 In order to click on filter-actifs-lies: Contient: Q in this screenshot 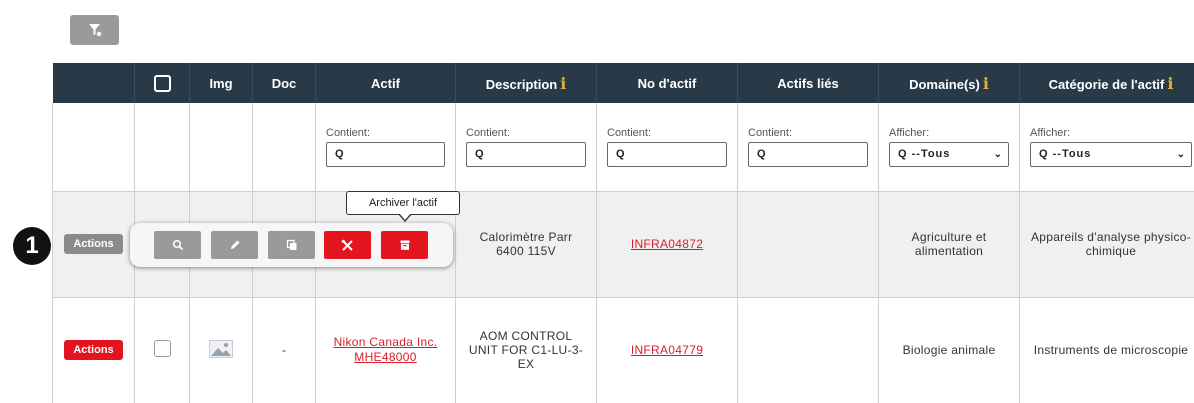, I will do `click(808, 147)`.